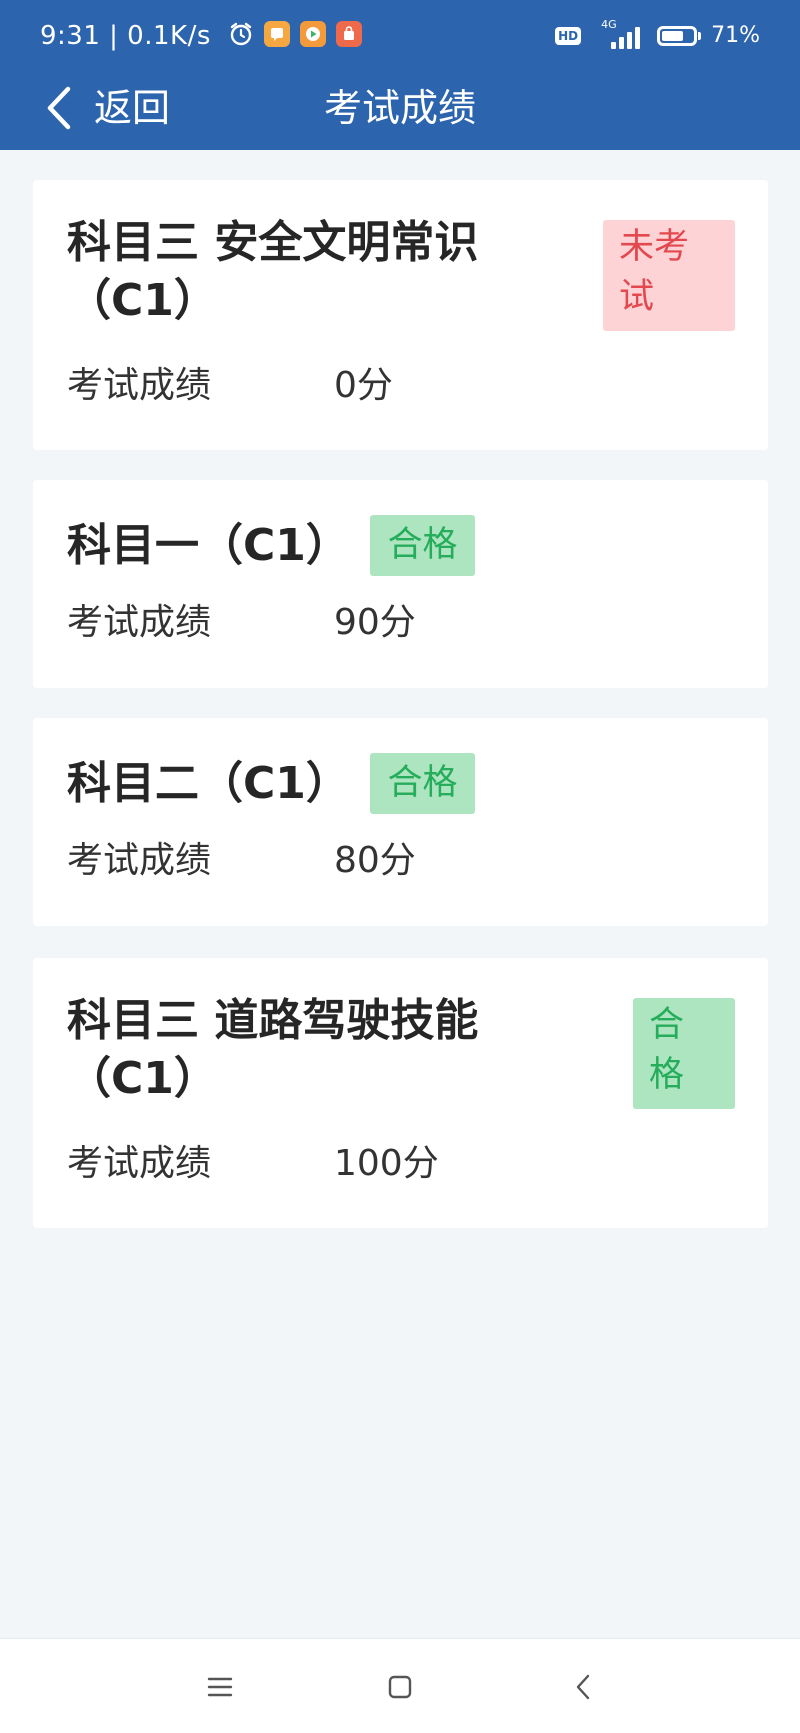 The width and height of the screenshot is (800, 1733). Describe the element at coordinates (349, 34) in the screenshot. I see `store-app-icon` at that location.